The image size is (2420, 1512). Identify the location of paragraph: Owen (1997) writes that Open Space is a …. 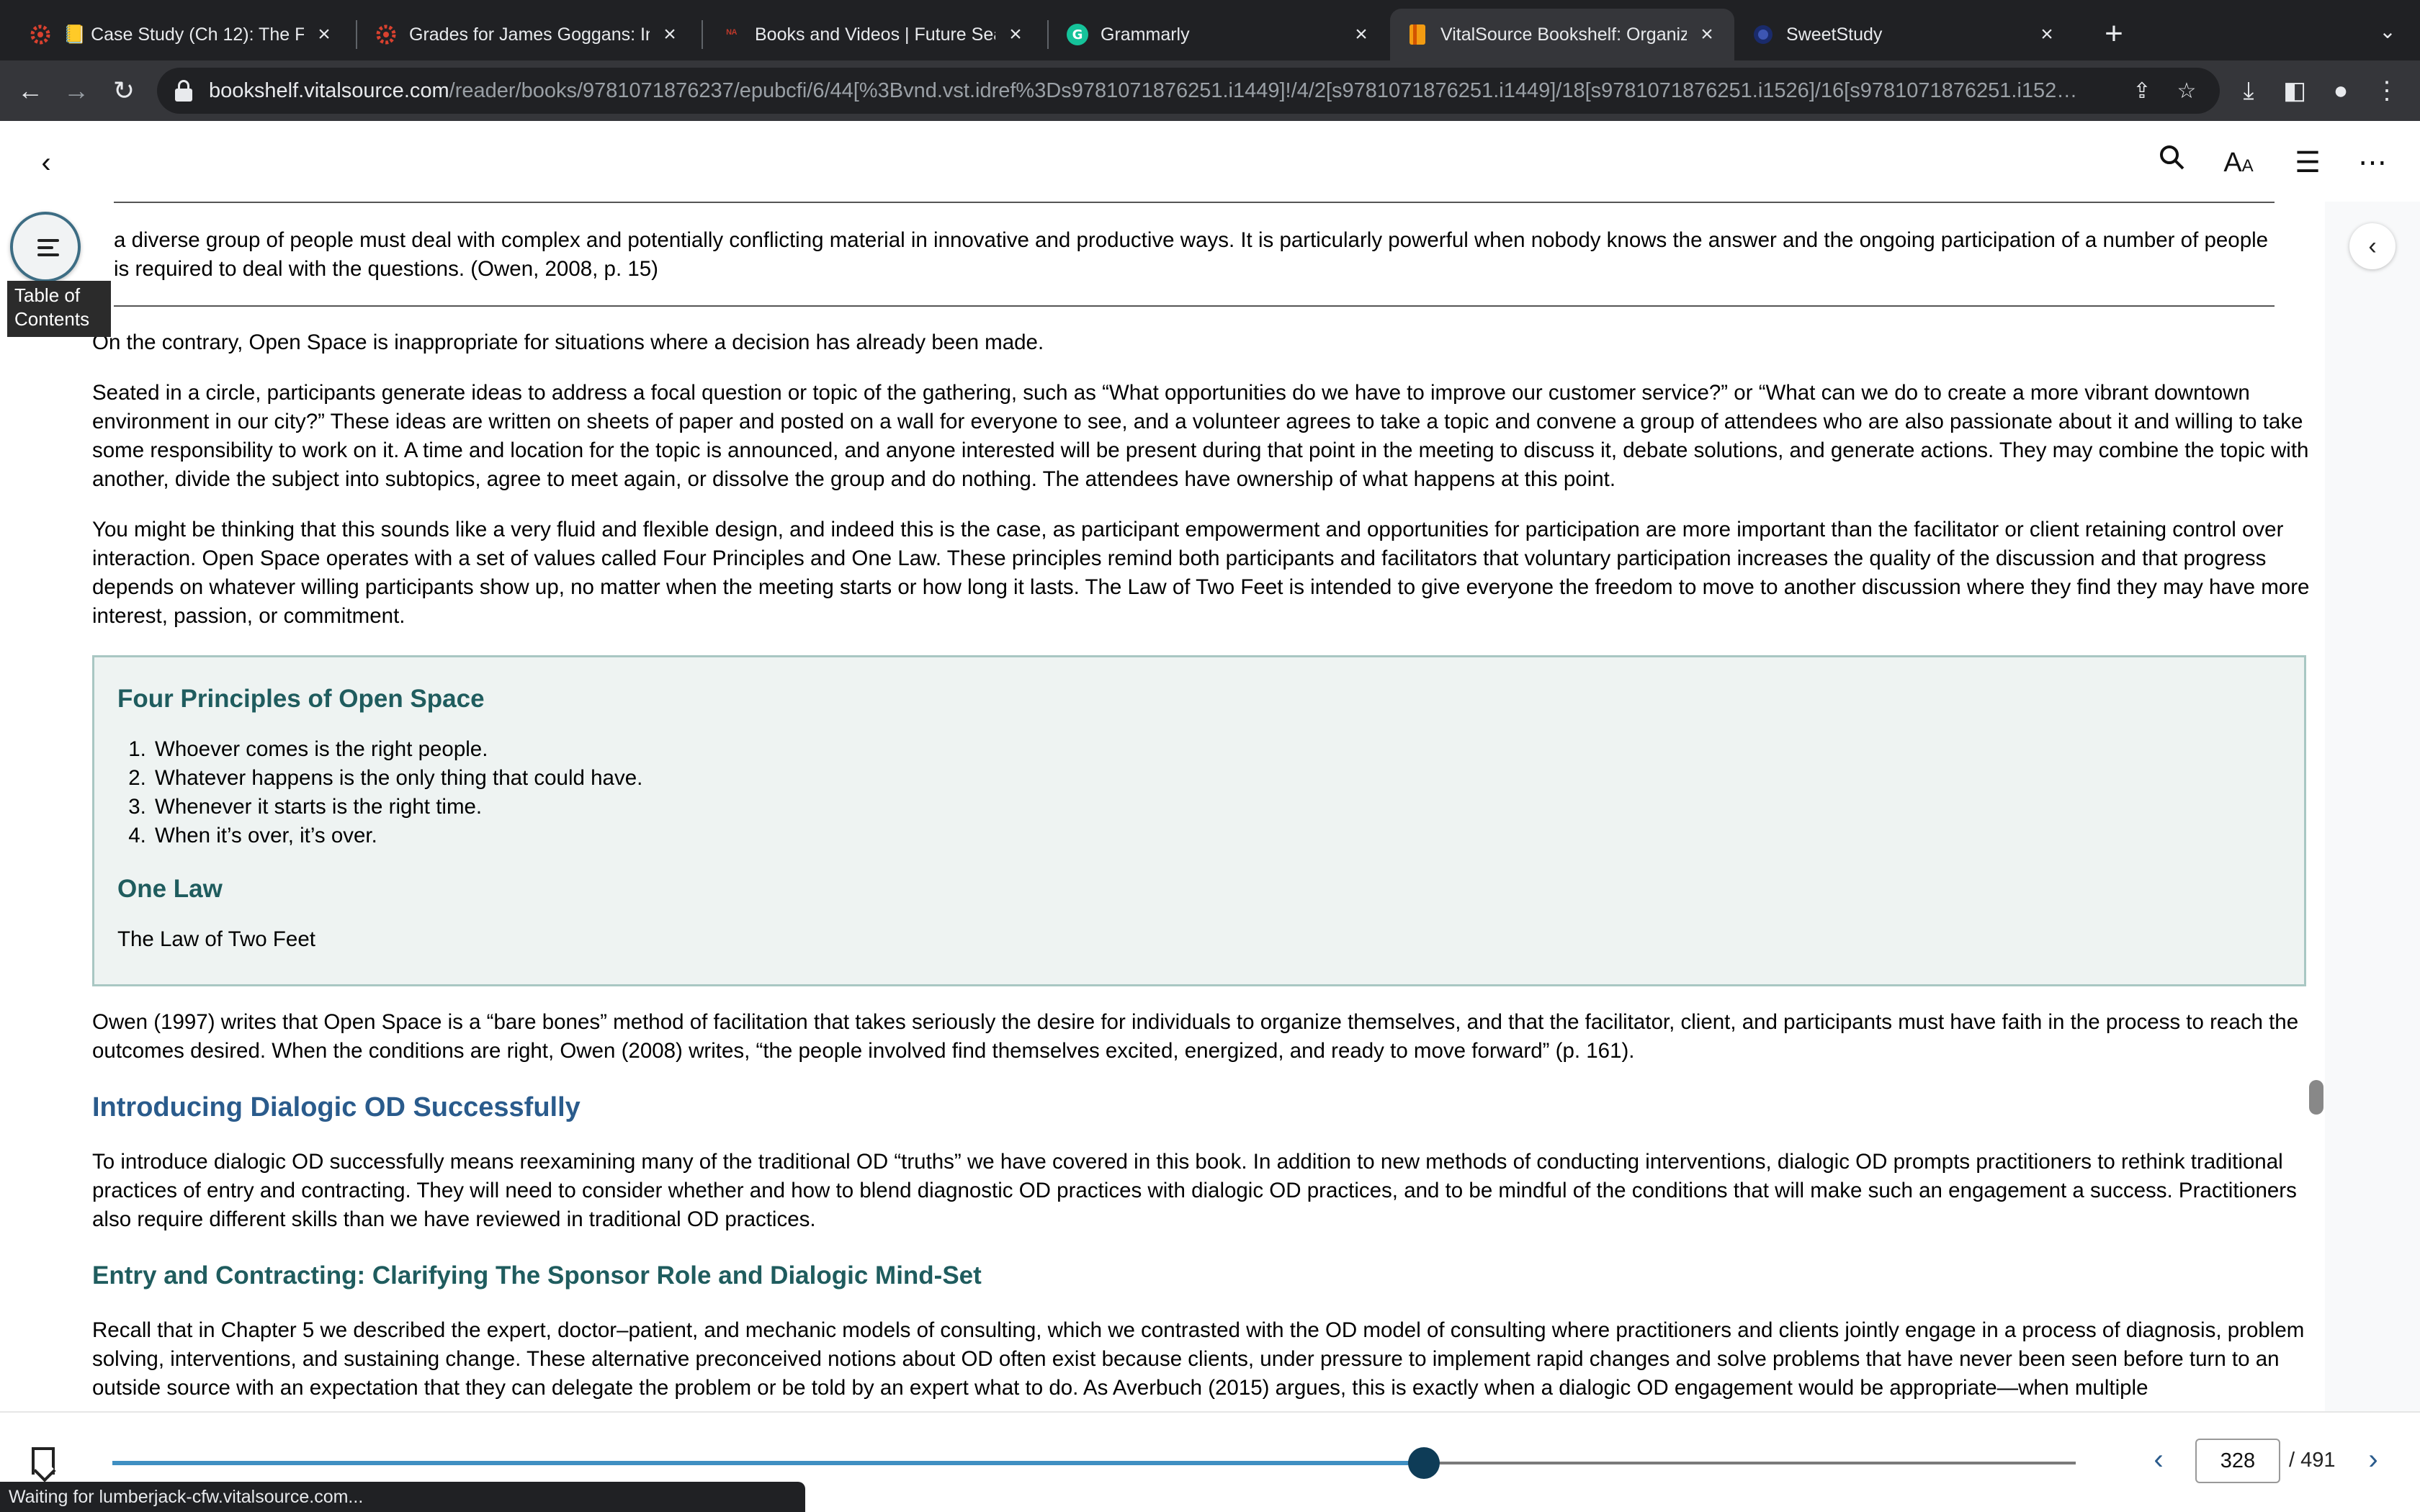
(1195, 1036).